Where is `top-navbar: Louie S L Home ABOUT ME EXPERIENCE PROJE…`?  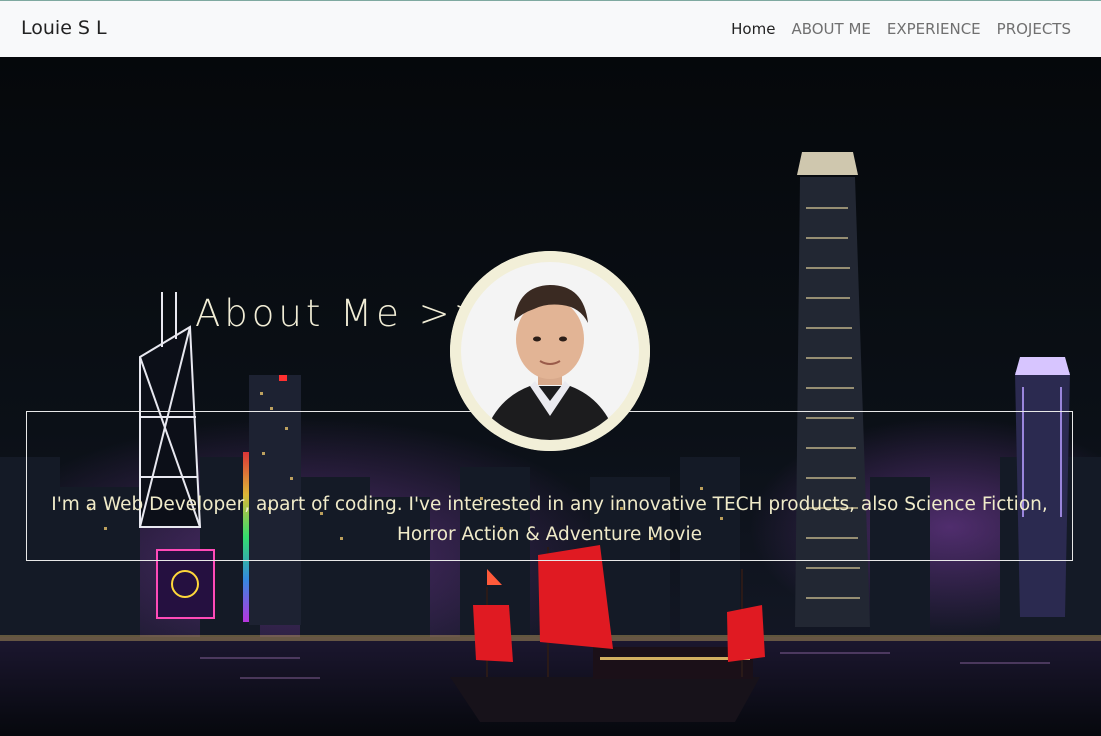
top-navbar: Louie S L Home ABOUT ME EXPERIENCE PROJE… is located at coordinates (550, 28).